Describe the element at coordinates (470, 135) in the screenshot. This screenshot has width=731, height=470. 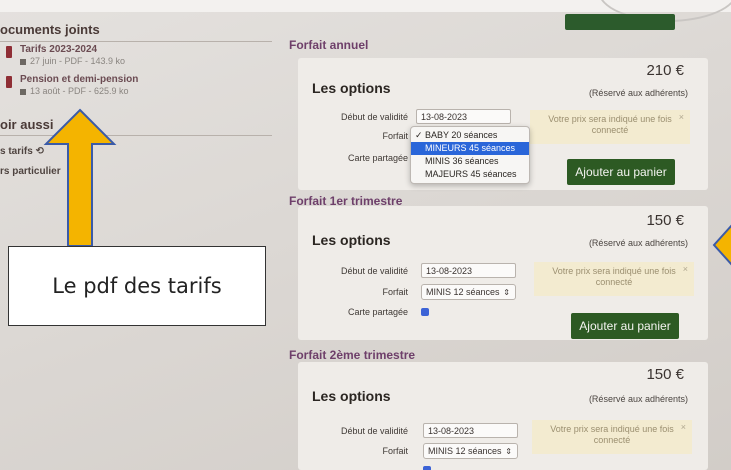
I see `dropdown-option: ✓ BABY 20 séances` at that location.